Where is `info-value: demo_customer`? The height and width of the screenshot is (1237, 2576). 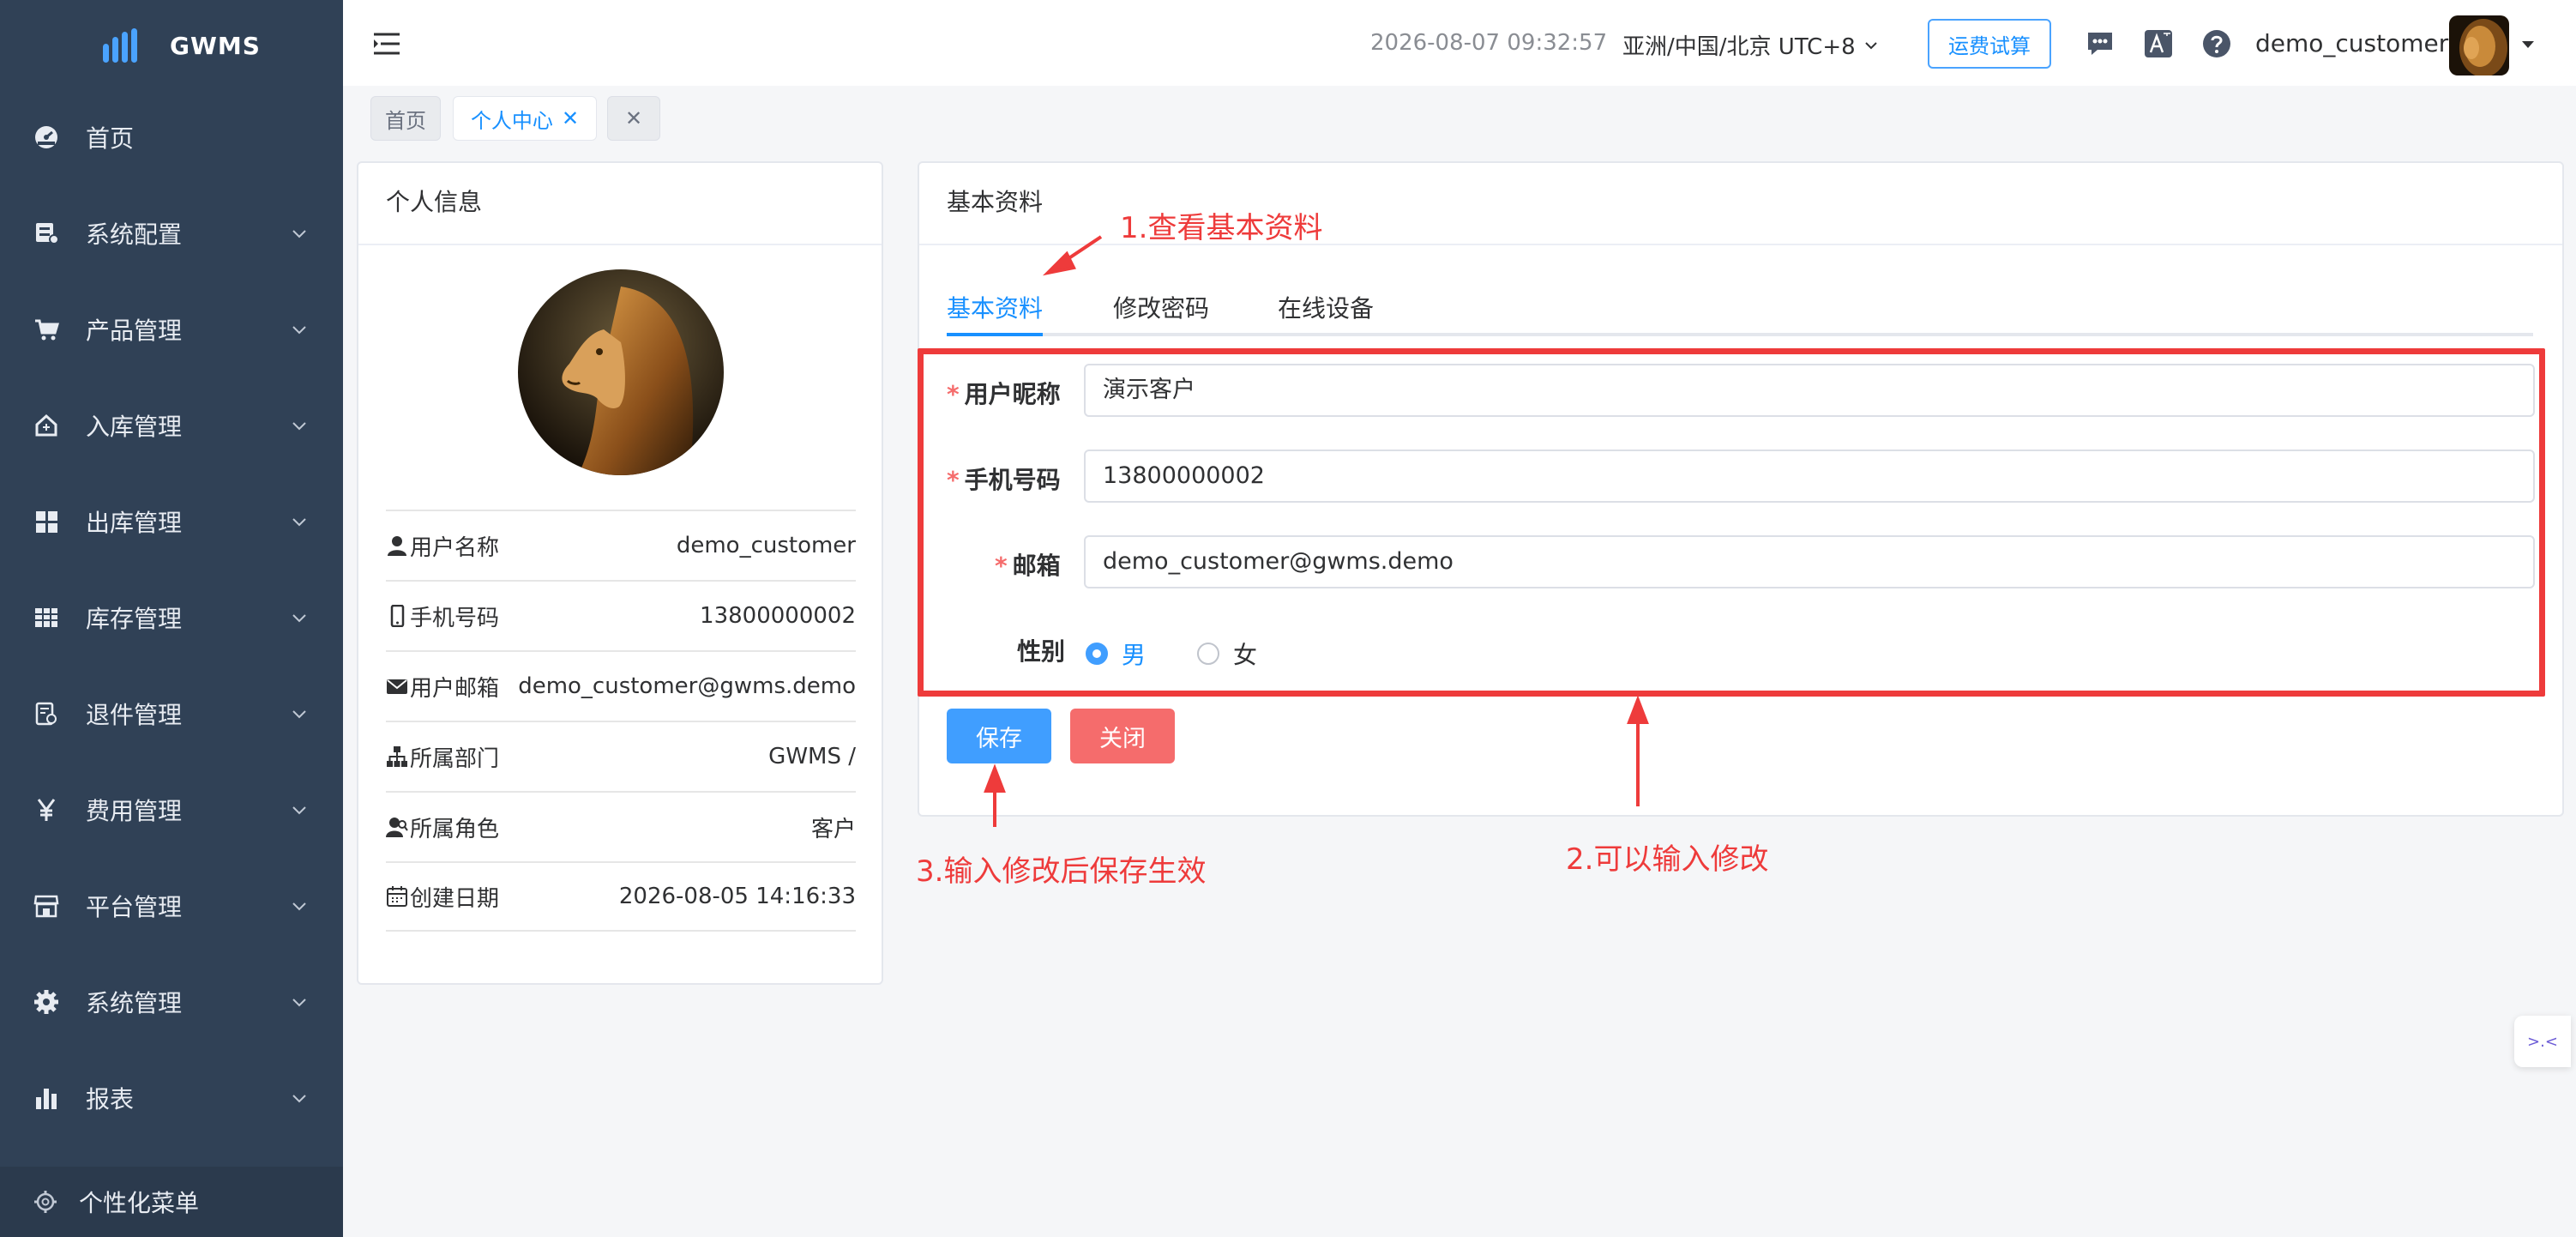 info-value: demo_customer is located at coordinates (766, 545).